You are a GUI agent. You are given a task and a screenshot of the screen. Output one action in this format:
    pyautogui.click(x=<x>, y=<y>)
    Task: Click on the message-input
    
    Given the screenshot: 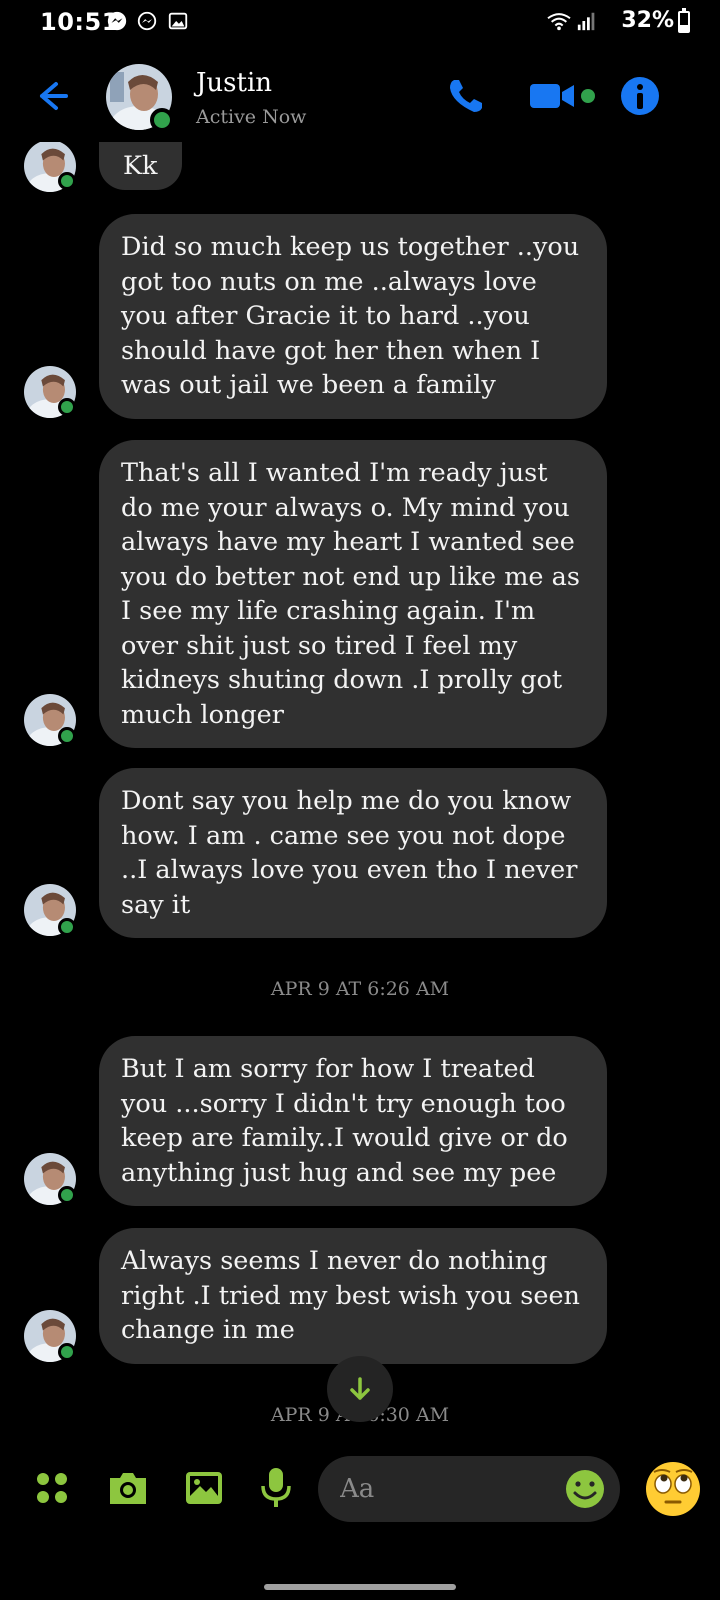 What is the action you would take?
    pyautogui.click(x=440, y=1489)
    